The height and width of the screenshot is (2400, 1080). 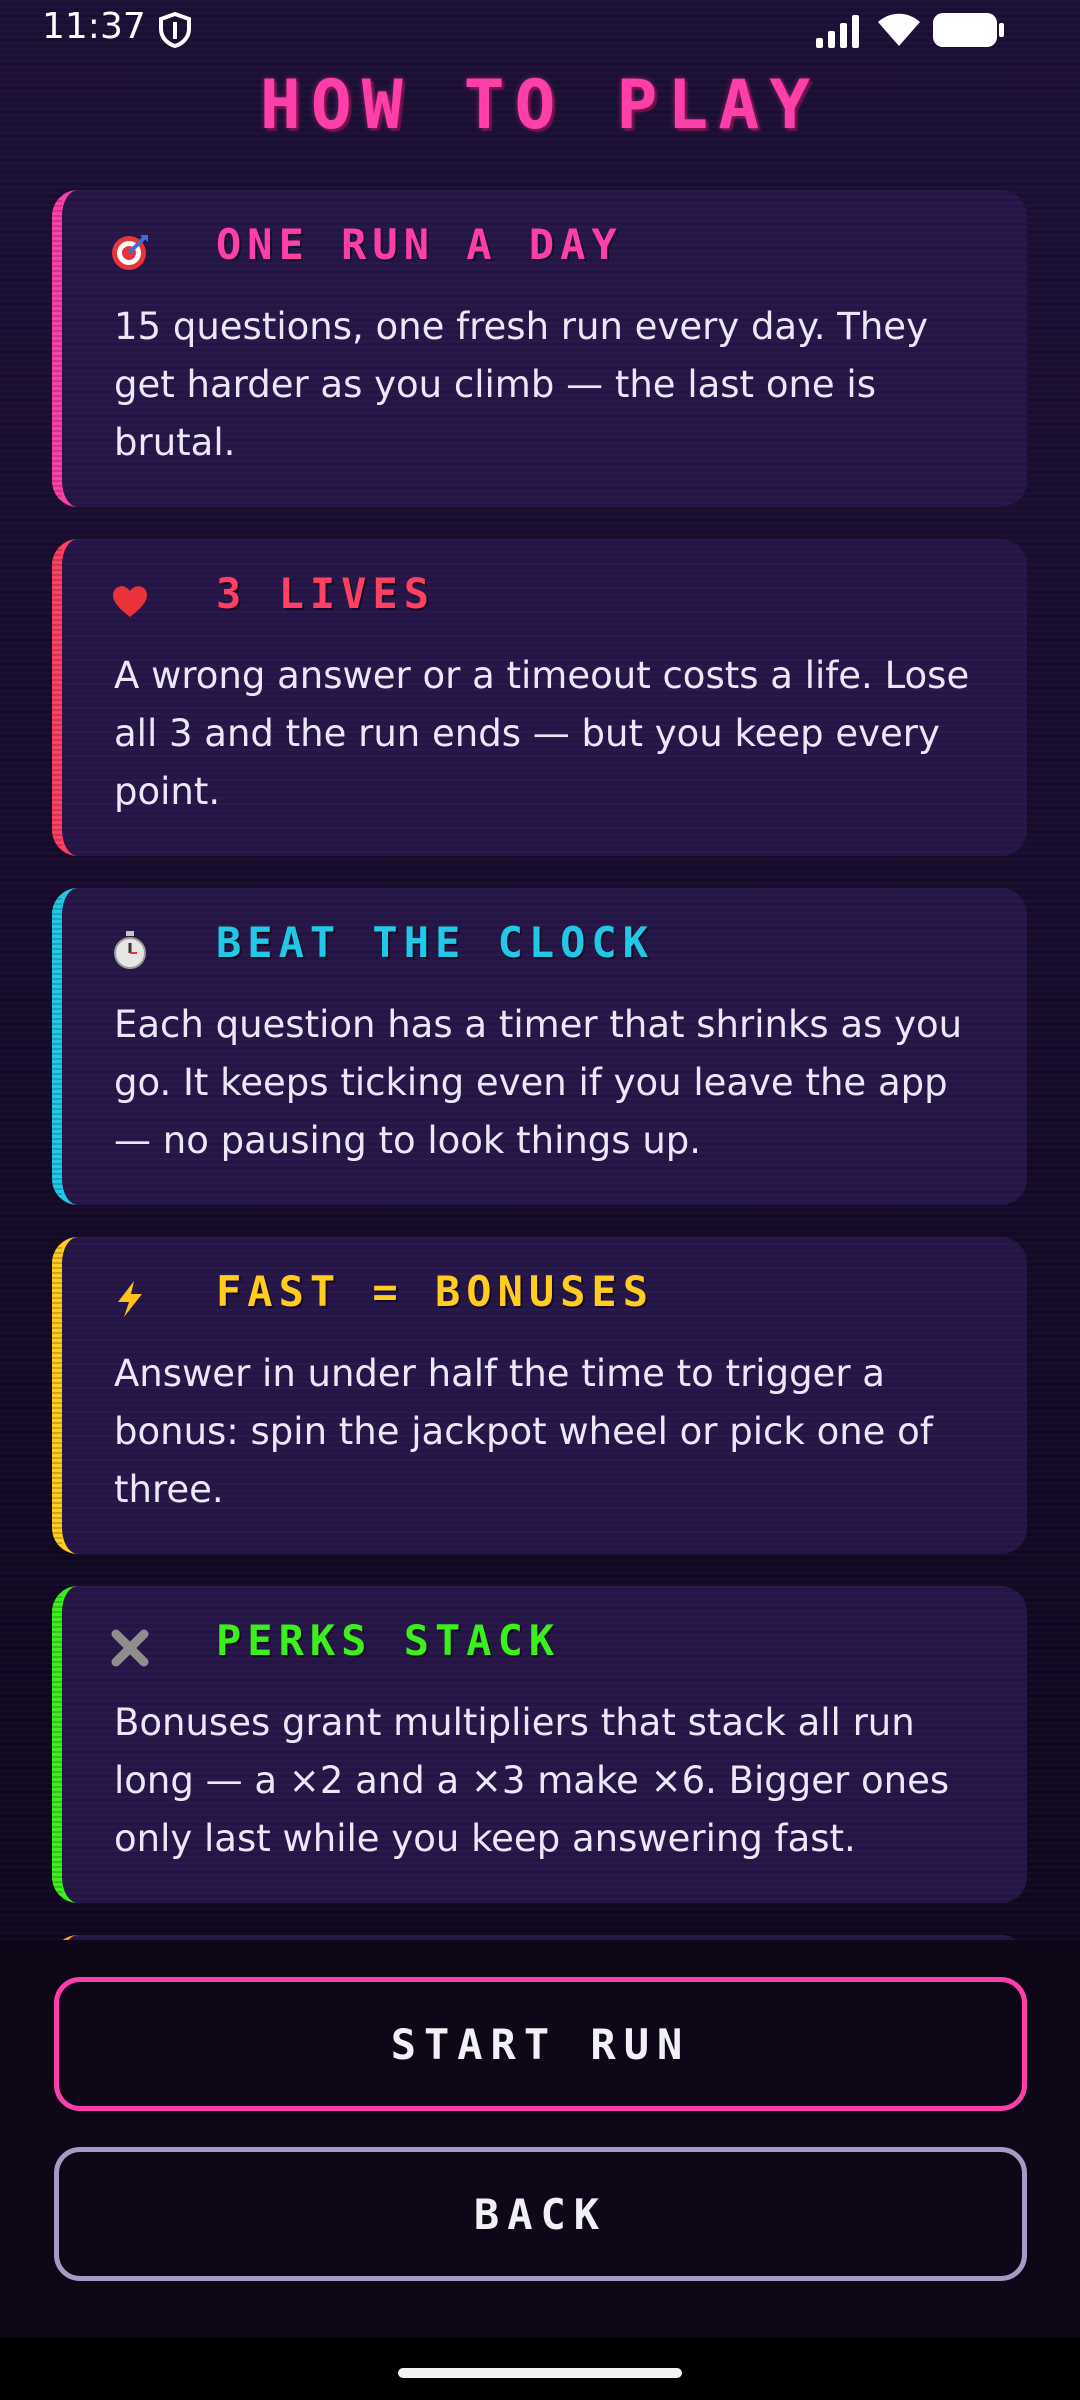 What do you see at coordinates (540, 2373) in the screenshot?
I see `home-indicator` at bounding box center [540, 2373].